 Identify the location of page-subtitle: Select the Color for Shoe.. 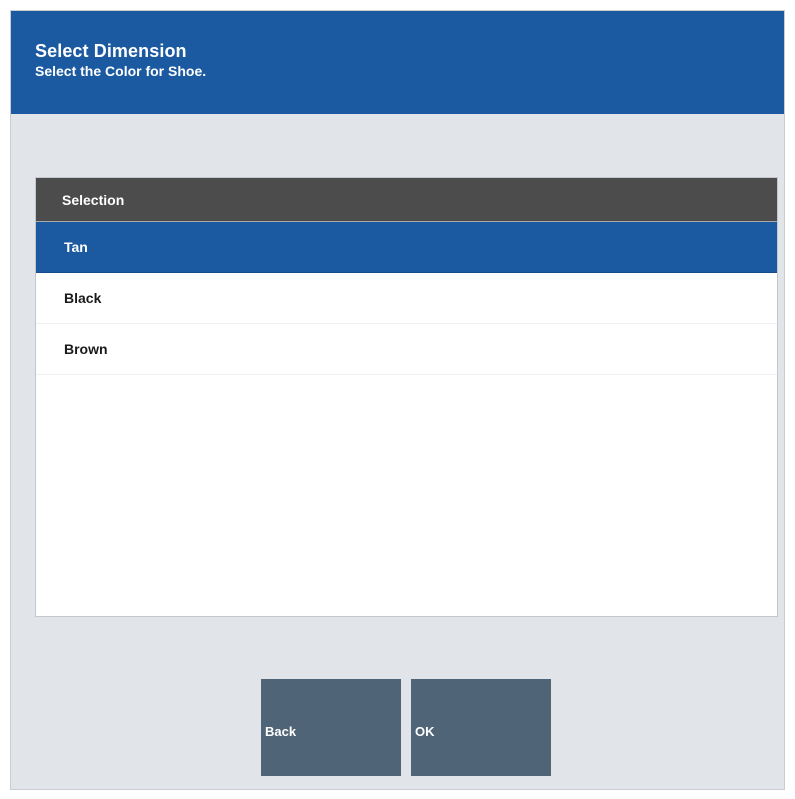
(121, 71).